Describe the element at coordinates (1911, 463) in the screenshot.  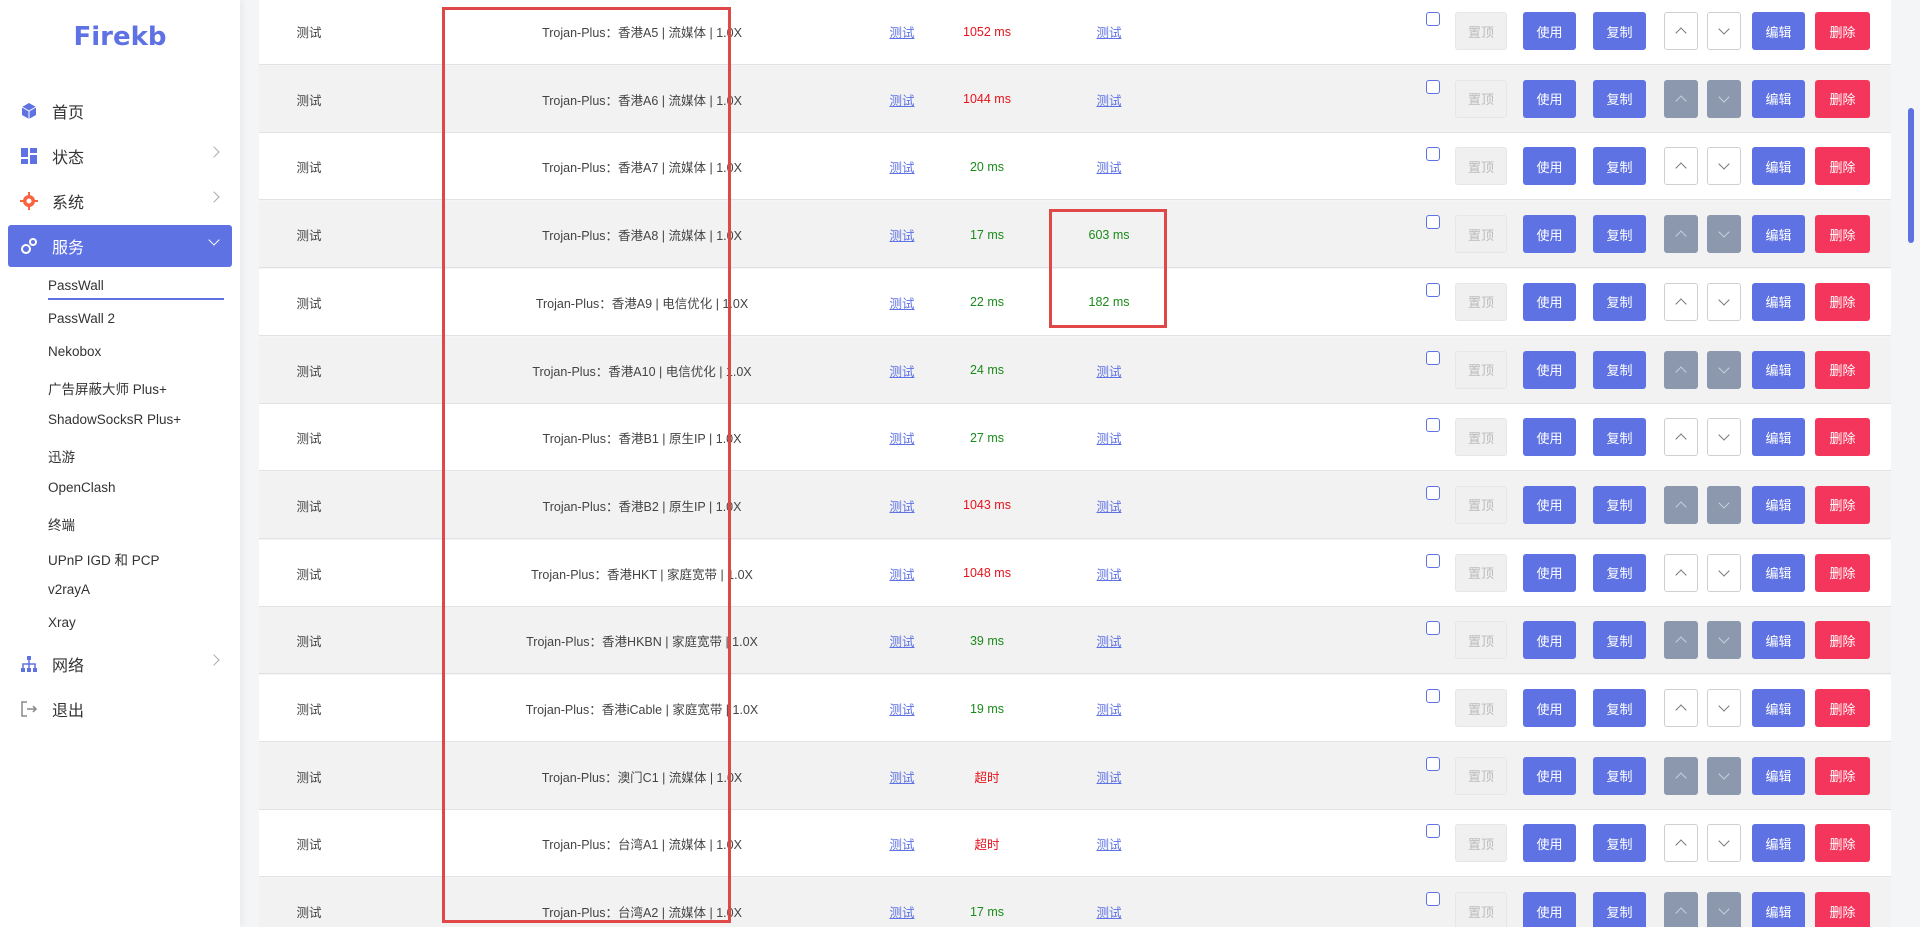
I see `scrollbar` at that location.